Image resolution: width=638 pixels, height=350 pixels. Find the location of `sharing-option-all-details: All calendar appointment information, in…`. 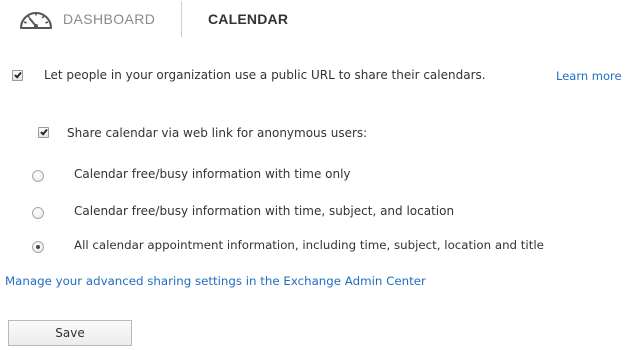

sharing-option-all-details: All calendar appointment information, in… is located at coordinates (319, 247).